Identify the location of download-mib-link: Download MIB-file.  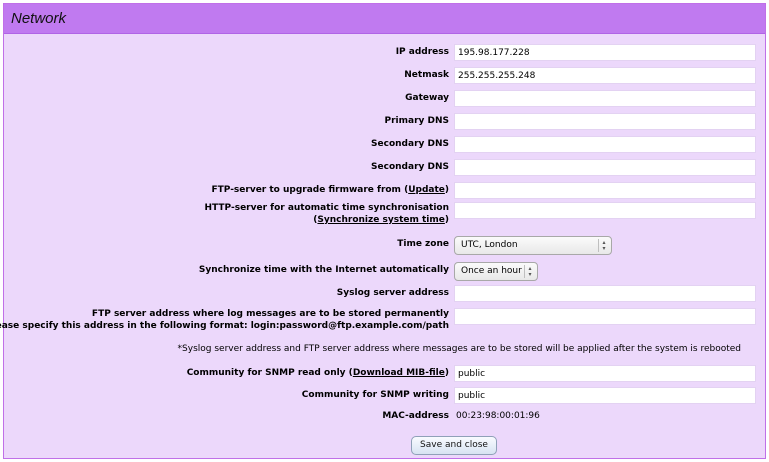
(399, 373).